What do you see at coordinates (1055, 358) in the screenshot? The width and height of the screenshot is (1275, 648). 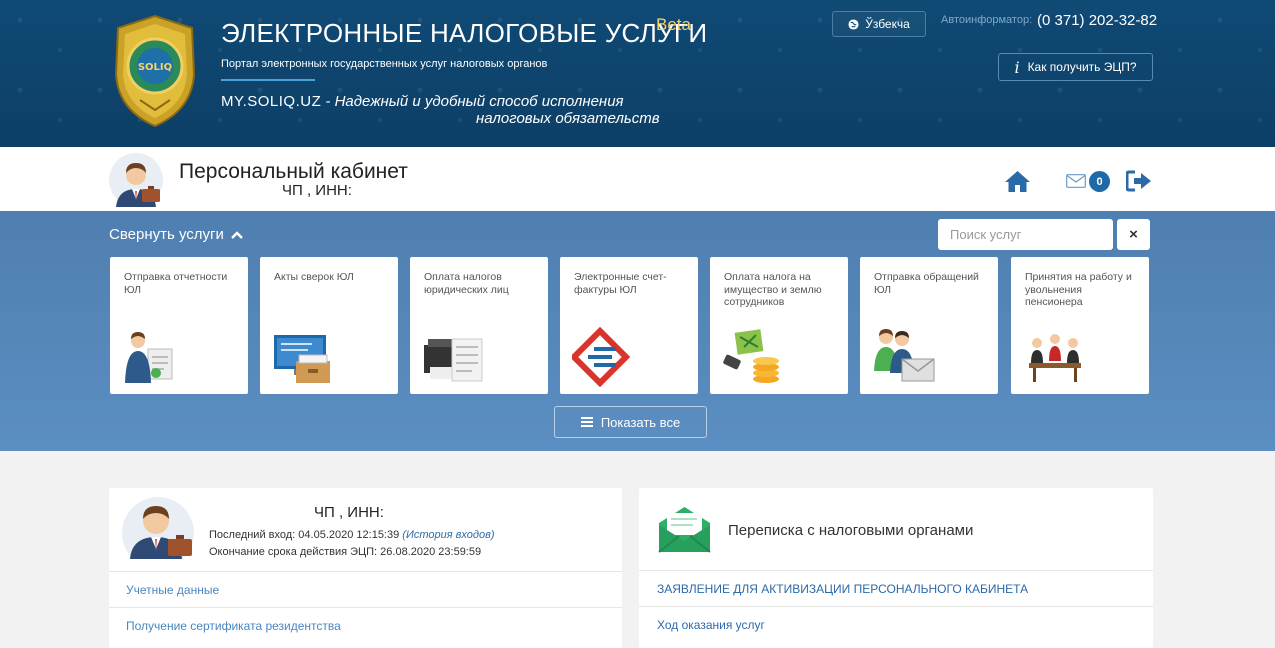 I see `meeting-people-icon` at bounding box center [1055, 358].